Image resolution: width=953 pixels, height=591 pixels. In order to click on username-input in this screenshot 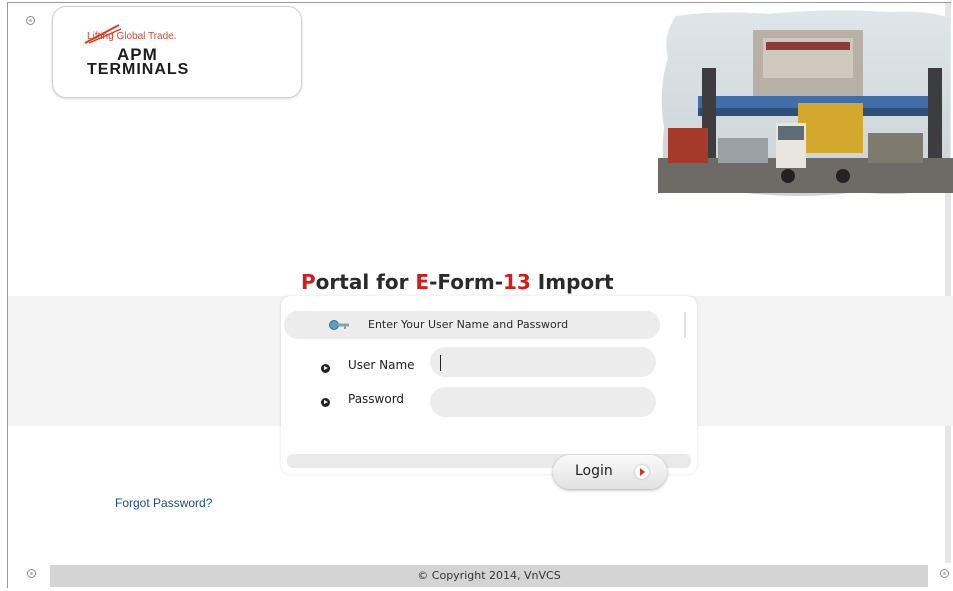, I will do `click(543, 362)`.